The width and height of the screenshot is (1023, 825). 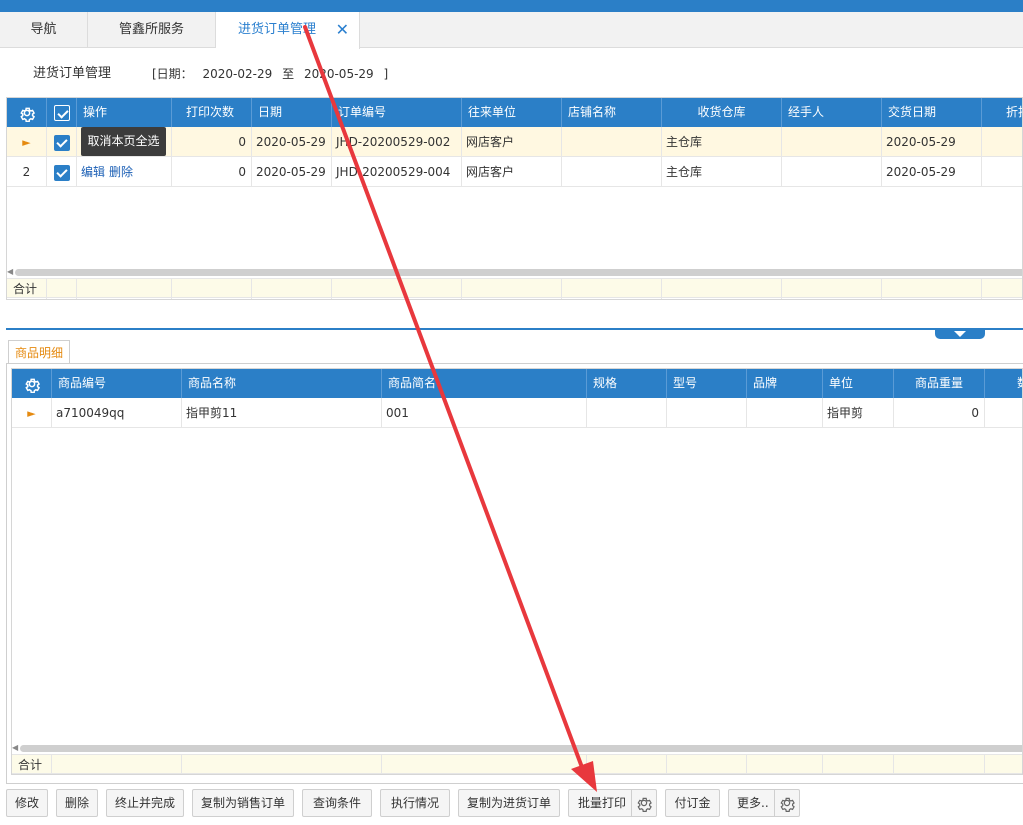 What do you see at coordinates (509, 803) in the screenshot?
I see `copy-to-purchase-order-button: 复制为进货订单` at bounding box center [509, 803].